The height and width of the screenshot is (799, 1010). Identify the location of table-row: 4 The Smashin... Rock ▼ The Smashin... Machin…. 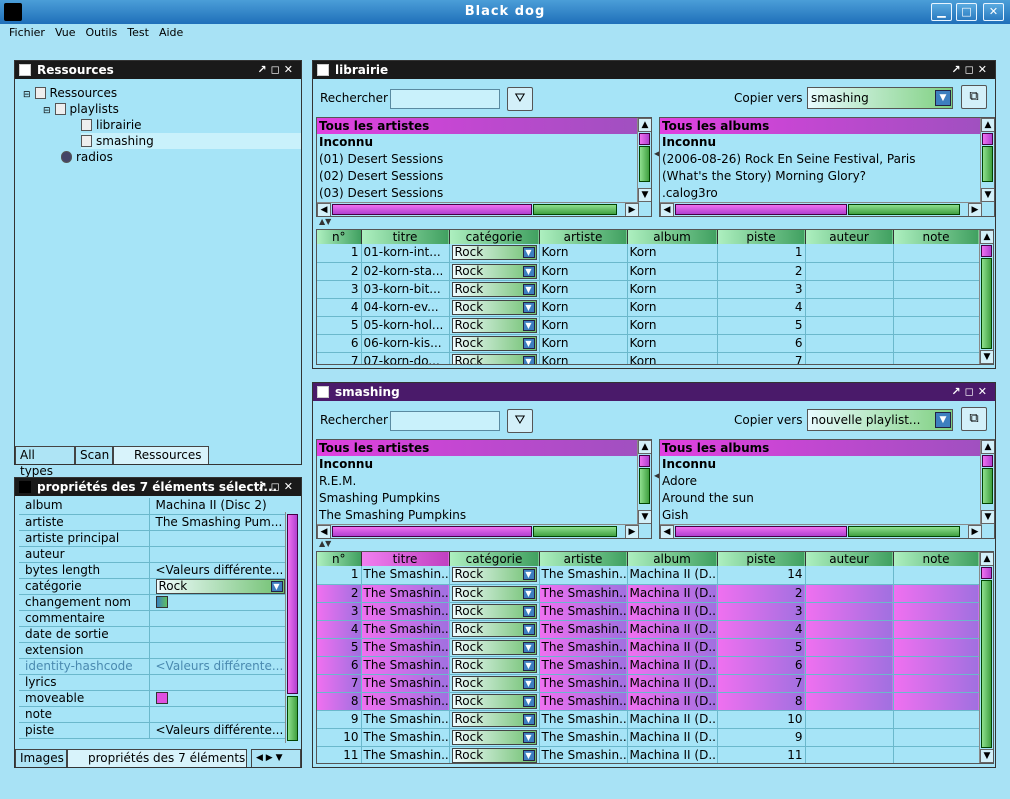
(648, 629).